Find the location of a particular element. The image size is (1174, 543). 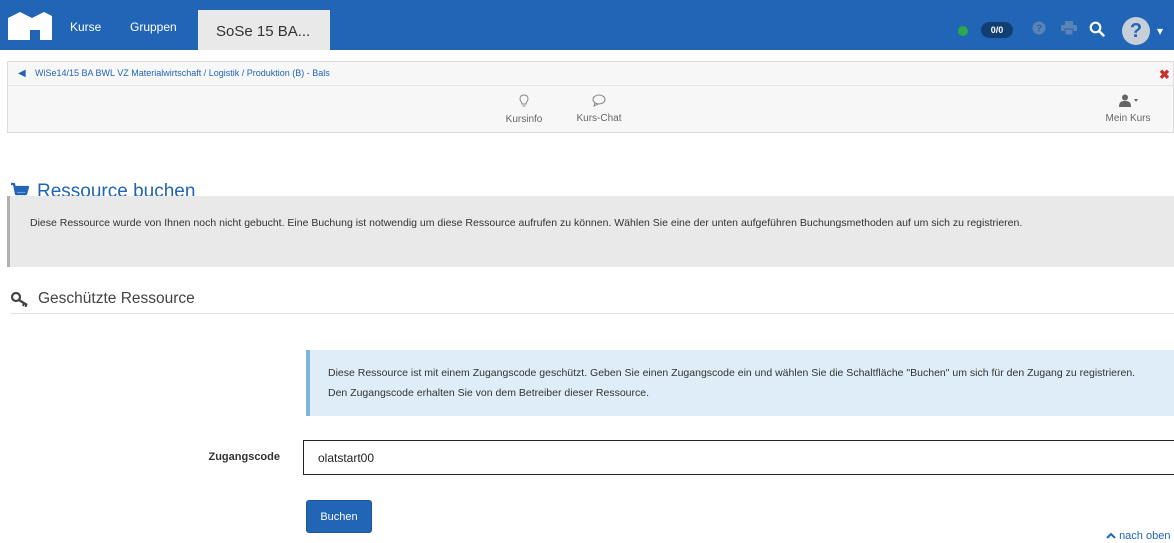

back-to-top-link: nach oben is located at coordinates (1138, 536).